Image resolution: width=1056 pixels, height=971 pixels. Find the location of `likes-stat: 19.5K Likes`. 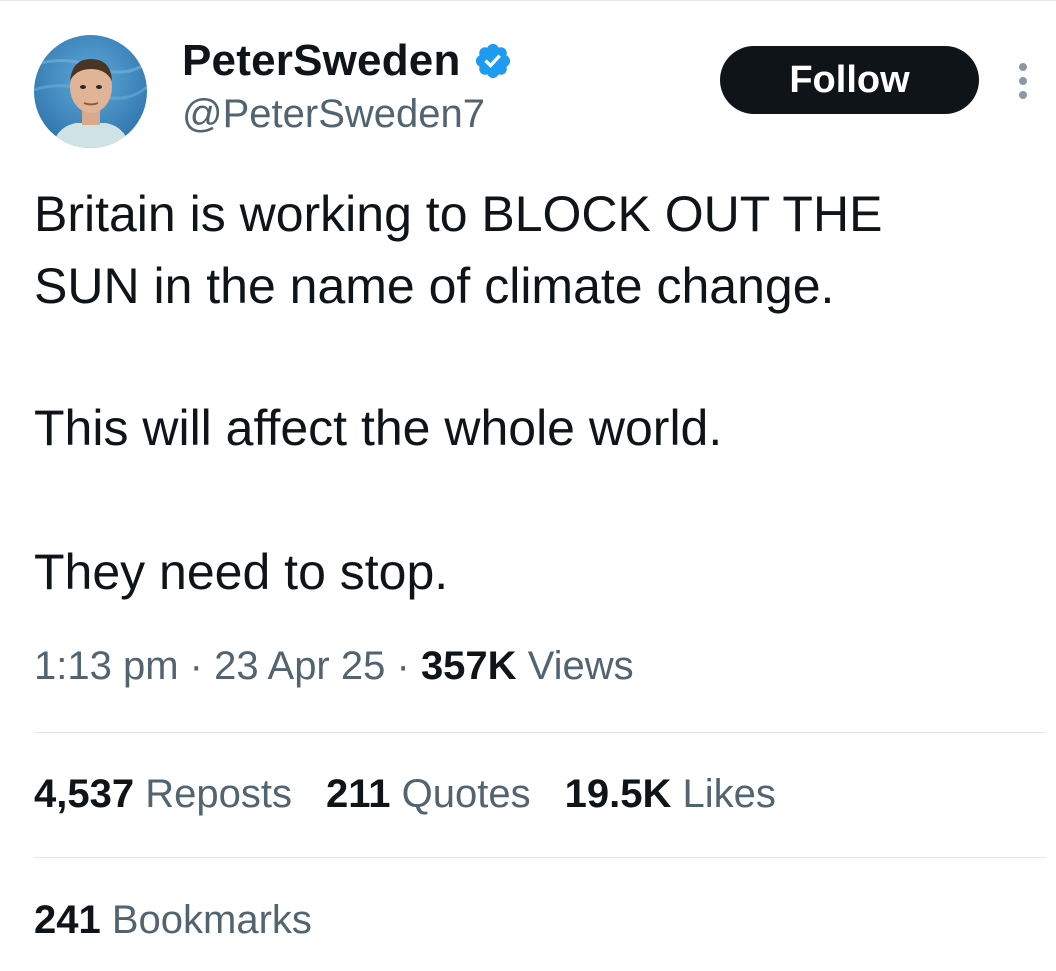

likes-stat: 19.5K Likes is located at coordinates (670, 794).